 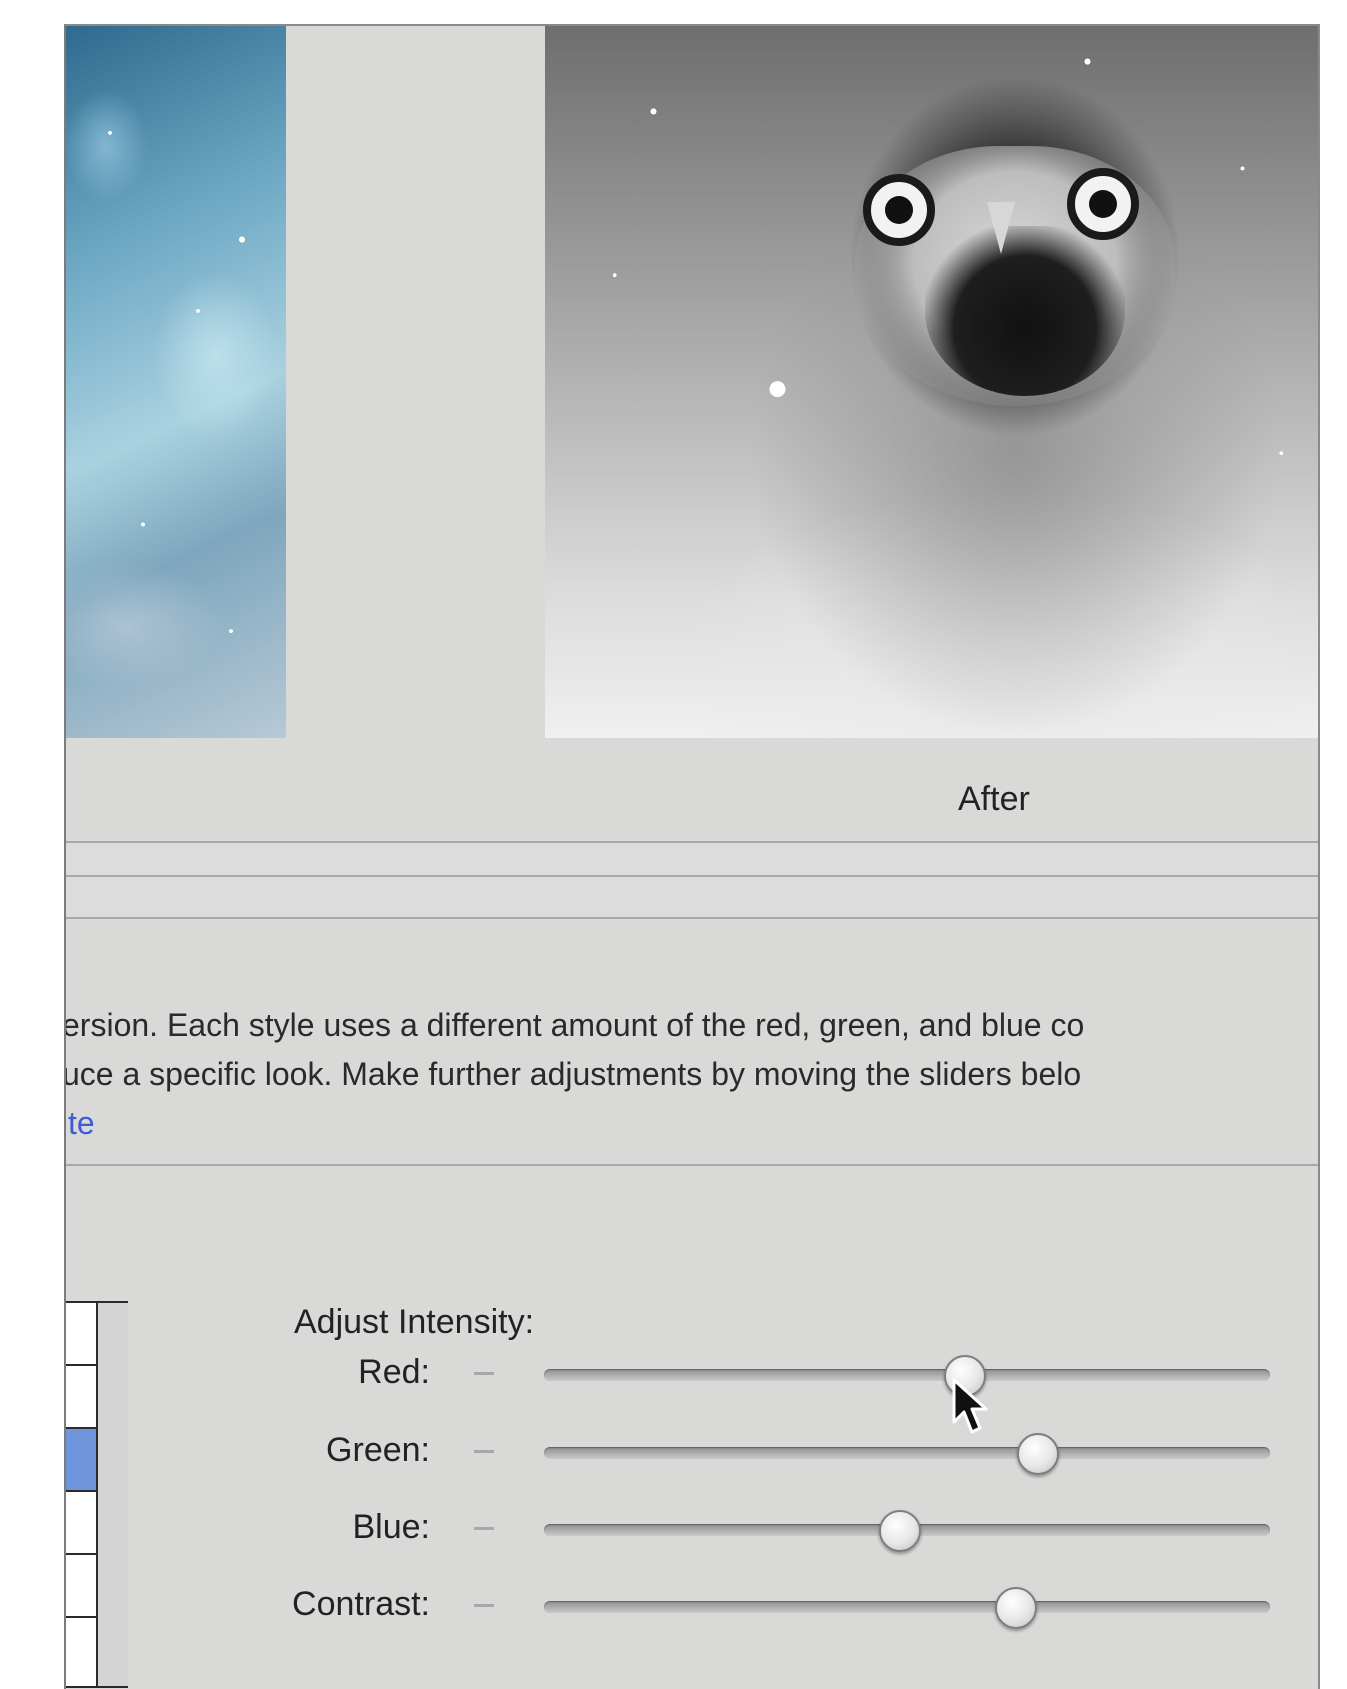 What do you see at coordinates (970, 1406) in the screenshot?
I see `mouse-cursor-icon` at bounding box center [970, 1406].